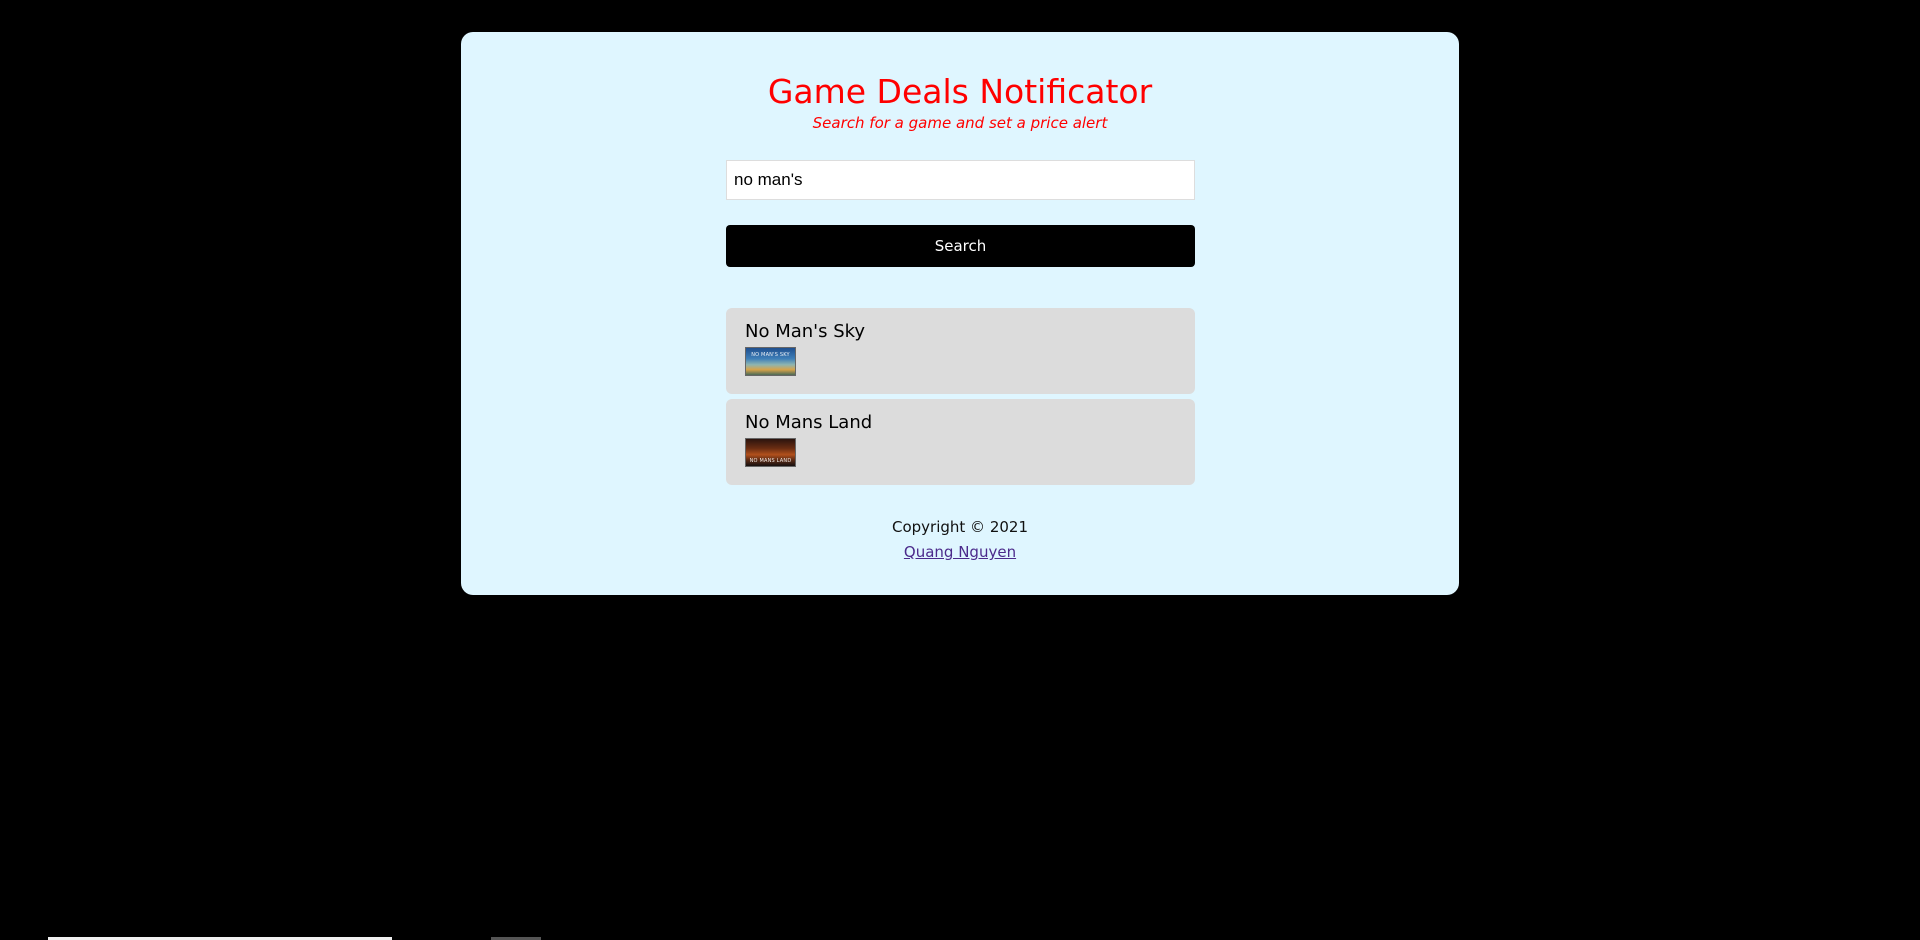 This screenshot has width=1920, height=940. I want to click on thumbnail-logo-text: NO MANS LAND, so click(770, 461).